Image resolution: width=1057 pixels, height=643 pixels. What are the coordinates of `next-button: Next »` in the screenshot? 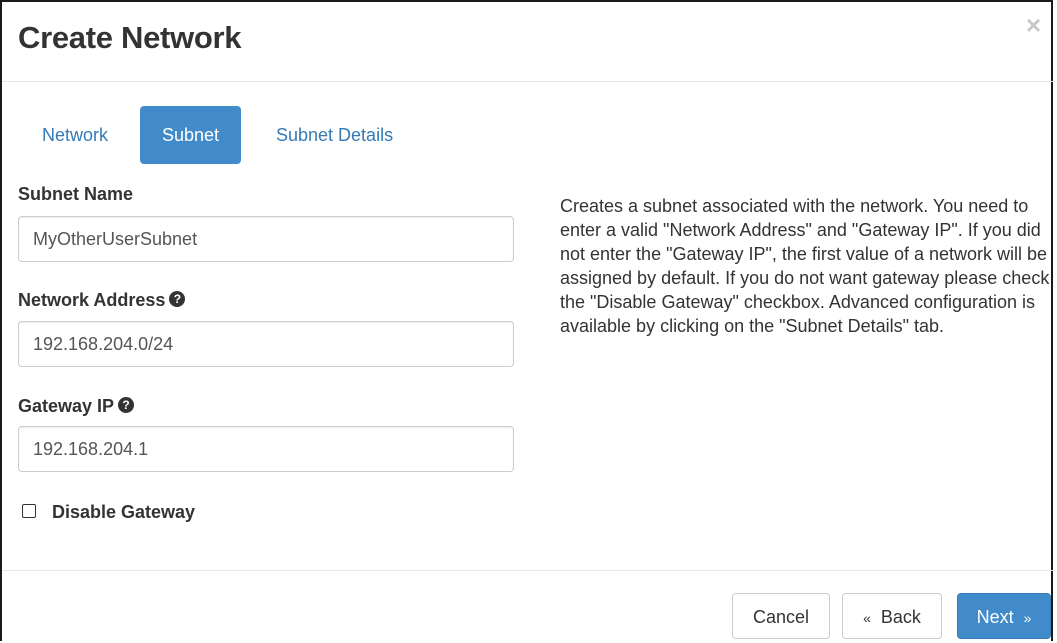 It's located at (1004, 616).